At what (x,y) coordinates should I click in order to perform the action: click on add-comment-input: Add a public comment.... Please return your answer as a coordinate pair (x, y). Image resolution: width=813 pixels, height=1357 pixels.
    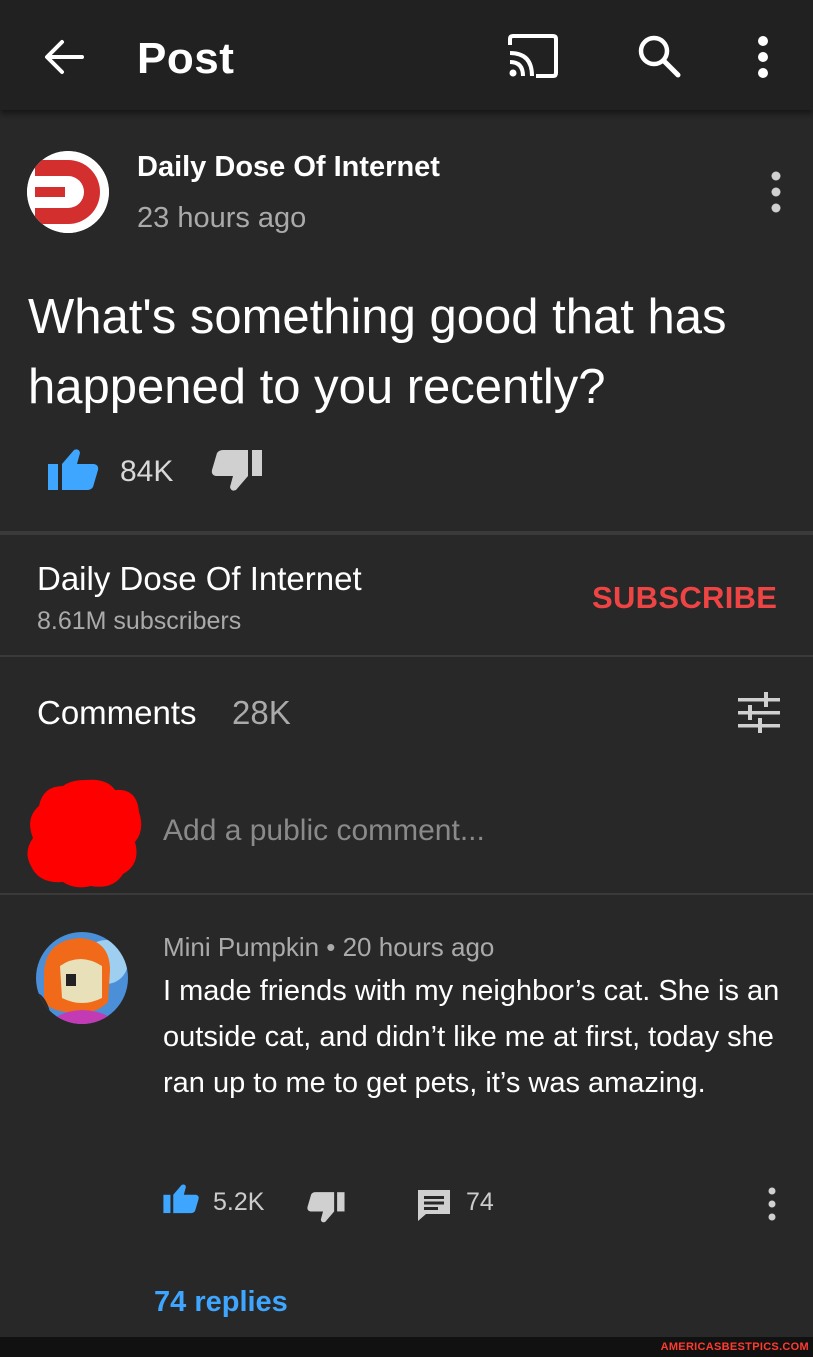
    Looking at the image, I should click on (324, 831).